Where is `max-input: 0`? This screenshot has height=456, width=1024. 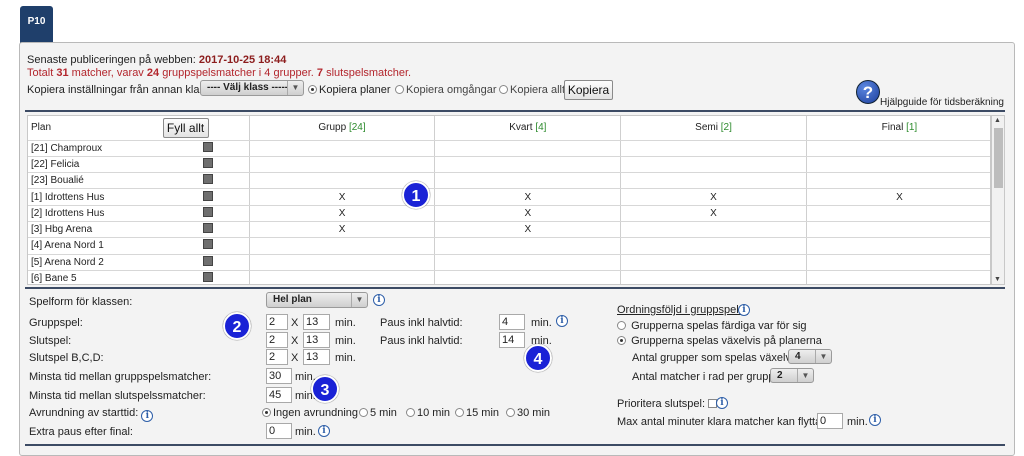
max-input: 0 is located at coordinates (830, 421).